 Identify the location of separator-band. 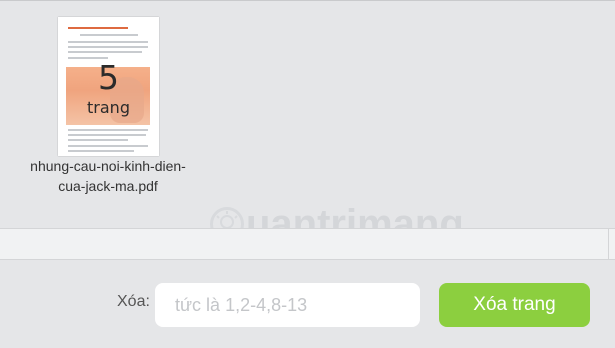
(307, 244).